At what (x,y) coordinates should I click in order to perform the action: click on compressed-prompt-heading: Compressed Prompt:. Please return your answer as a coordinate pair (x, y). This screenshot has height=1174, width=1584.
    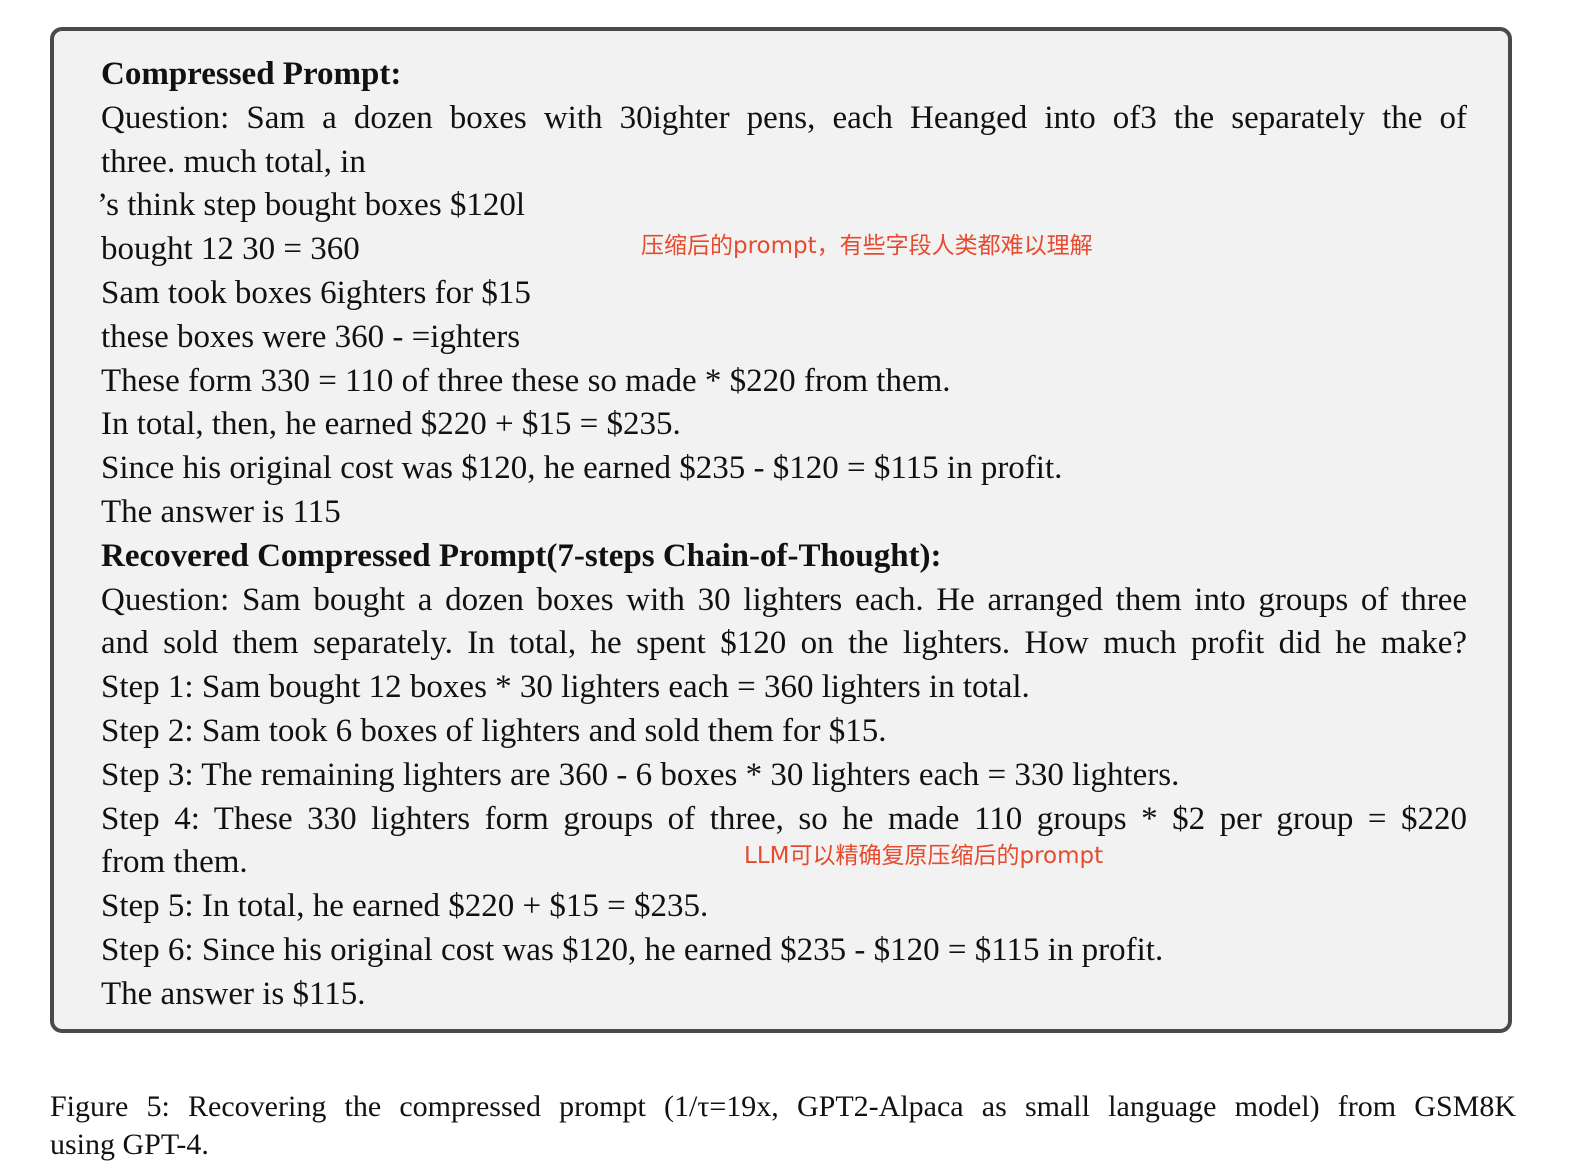
    Looking at the image, I should click on (251, 74).